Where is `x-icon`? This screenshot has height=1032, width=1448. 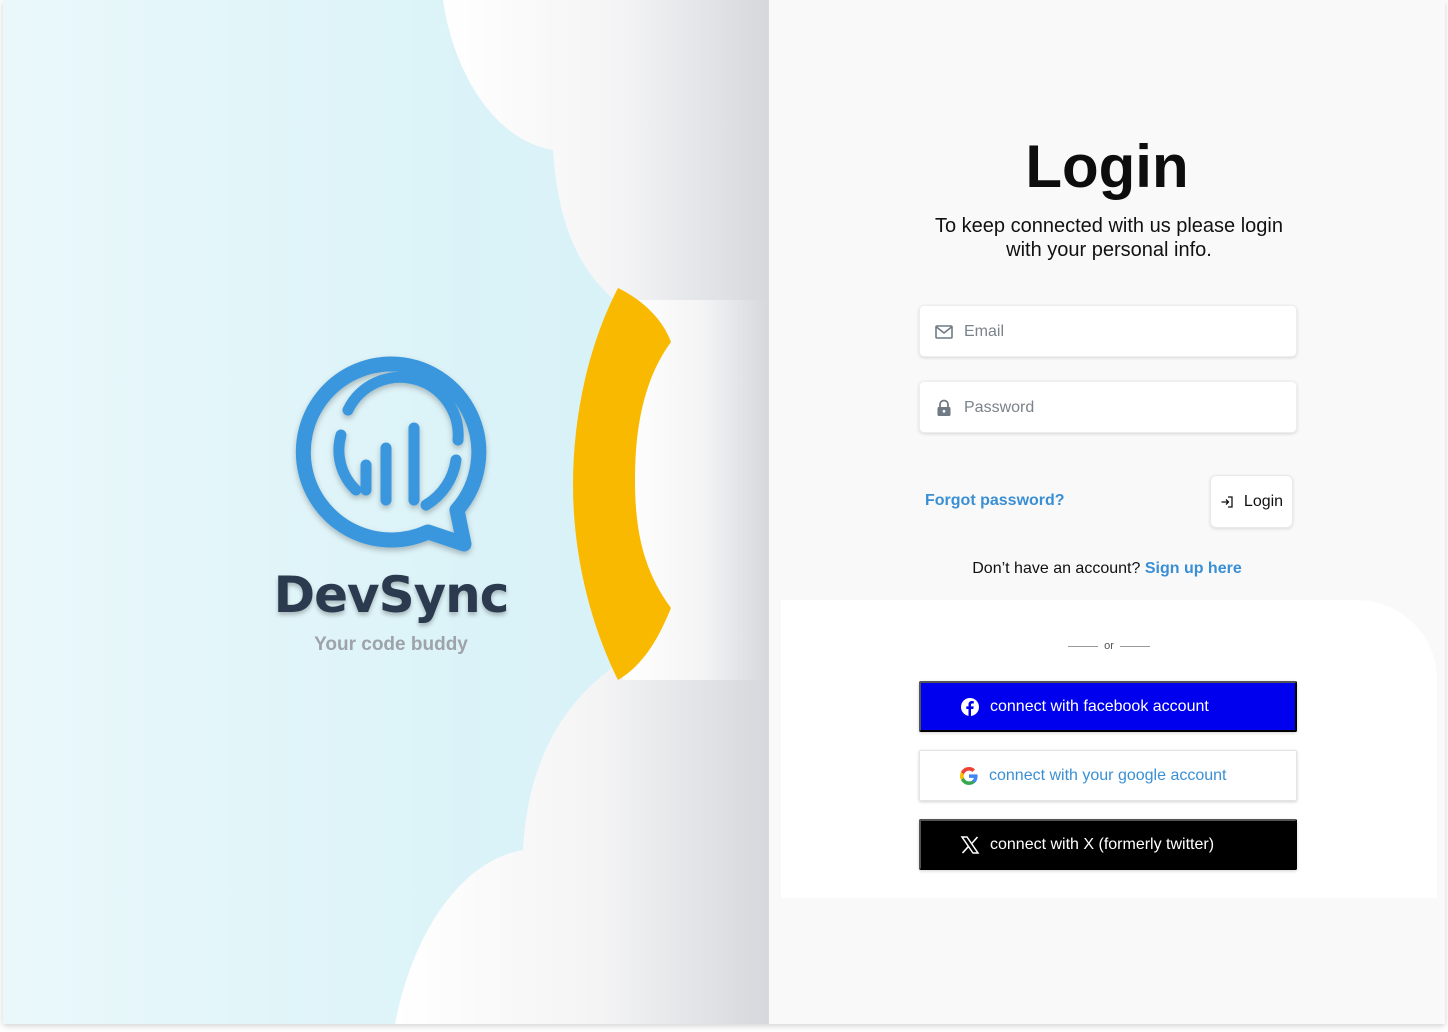 x-icon is located at coordinates (970, 844).